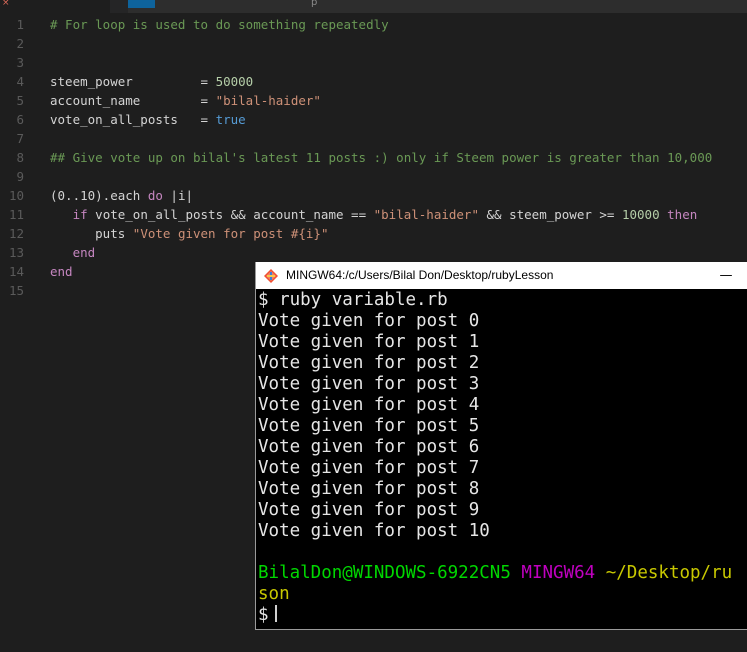 This screenshot has width=747, height=652. I want to click on tab-label: p, so click(314, 4).